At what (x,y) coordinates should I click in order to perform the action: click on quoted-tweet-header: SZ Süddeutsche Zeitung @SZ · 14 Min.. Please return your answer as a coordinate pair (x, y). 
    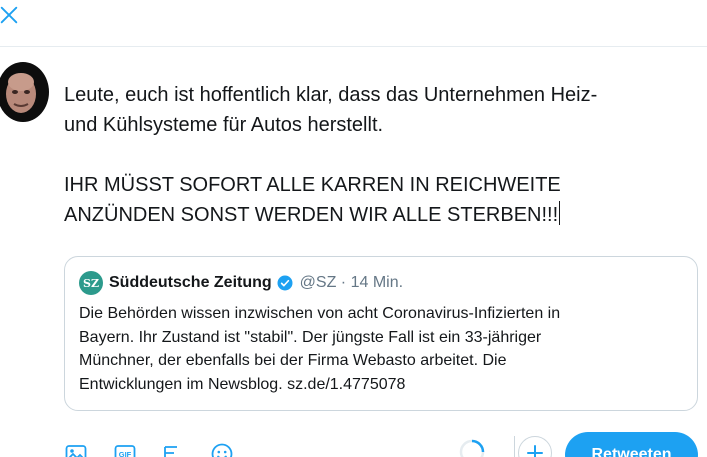
    Looking at the image, I should click on (241, 283).